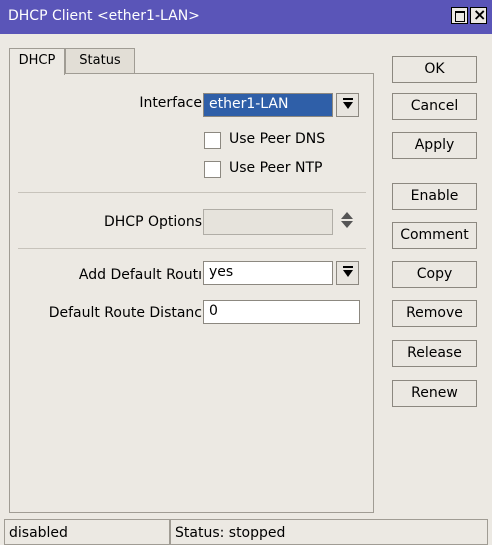 This screenshot has height=545, width=492. Describe the element at coordinates (125, 313) in the screenshot. I see `default-route-distance-label: Default Route Distanc` at that location.